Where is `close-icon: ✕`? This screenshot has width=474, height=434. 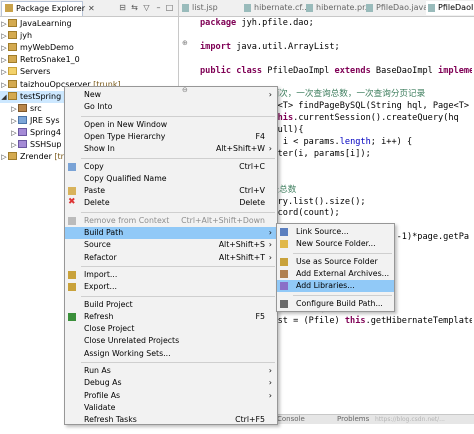 close-icon: ✕ is located at coordinates (91, 8).